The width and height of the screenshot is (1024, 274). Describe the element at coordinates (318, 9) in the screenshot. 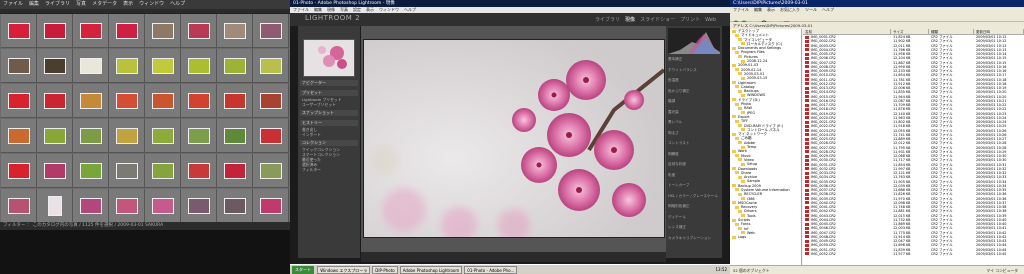

I see `monitor2-menu-item: 編集` at that location.